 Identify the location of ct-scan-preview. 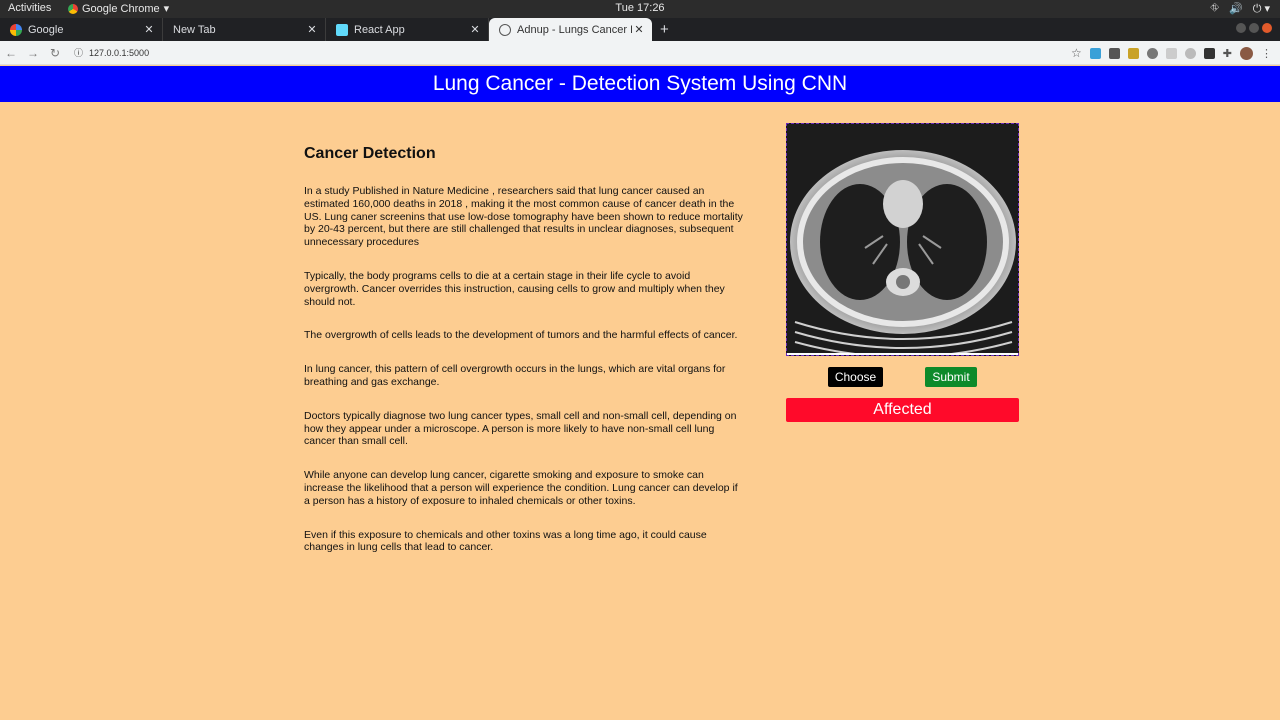
(902, 239).